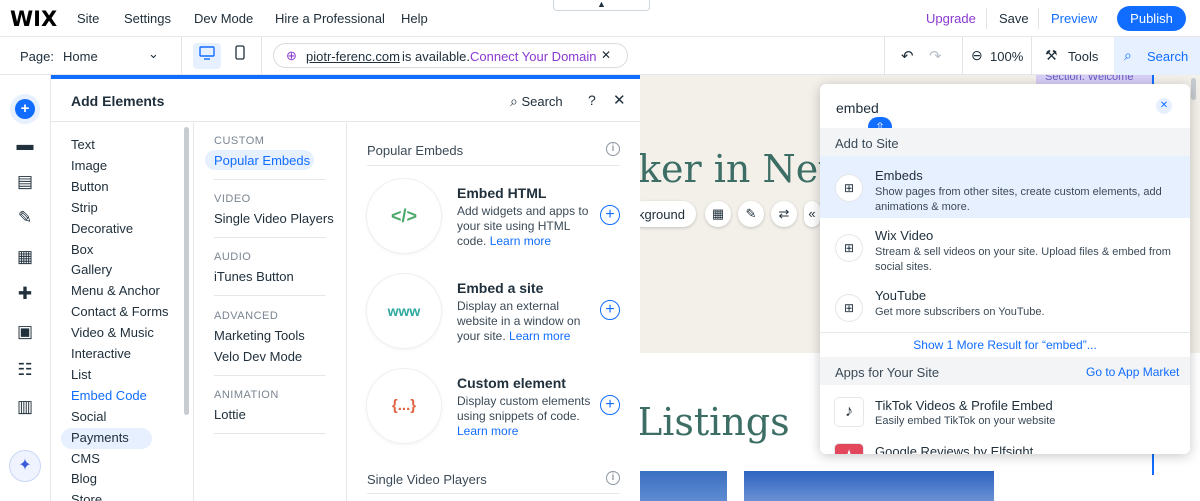 Image resolution: width=1200 pixels, height=501 pixels. Describe the element at coordinates (812, 214) in the screenshot. I see `more-icon: «` at that location.